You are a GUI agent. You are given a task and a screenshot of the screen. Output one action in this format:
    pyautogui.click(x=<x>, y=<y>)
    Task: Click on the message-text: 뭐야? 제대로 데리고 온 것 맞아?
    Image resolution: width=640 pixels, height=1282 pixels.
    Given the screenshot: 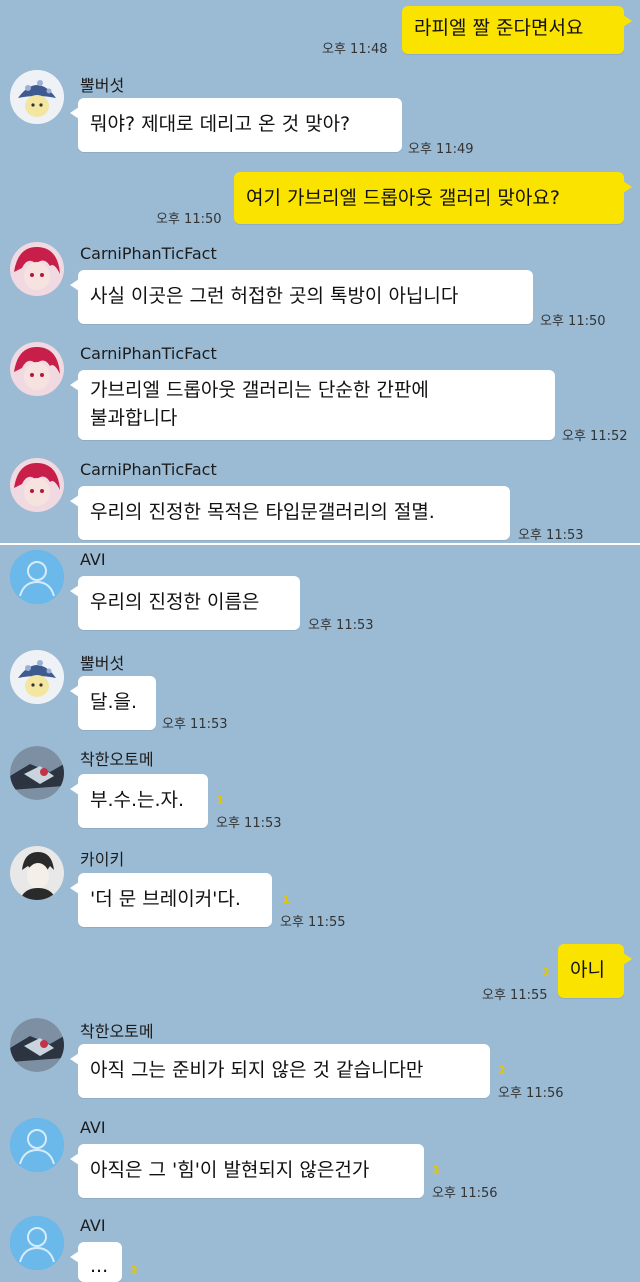 What is the action you would take?
    pyautogui.click(x=220, y=124)
    